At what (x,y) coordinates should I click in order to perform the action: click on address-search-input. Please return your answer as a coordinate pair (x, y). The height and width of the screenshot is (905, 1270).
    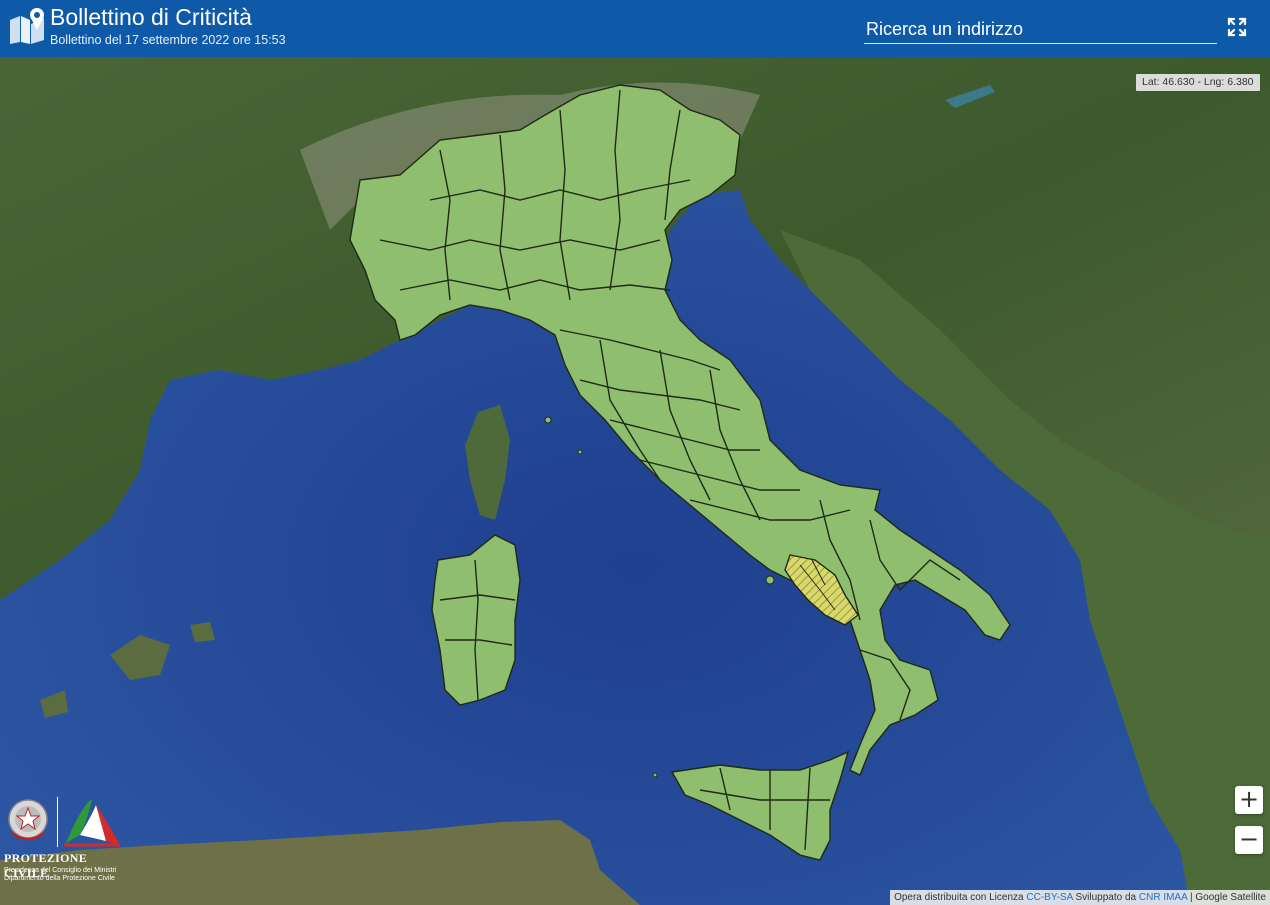
    Looking at the image, I should click on (1040, 30).